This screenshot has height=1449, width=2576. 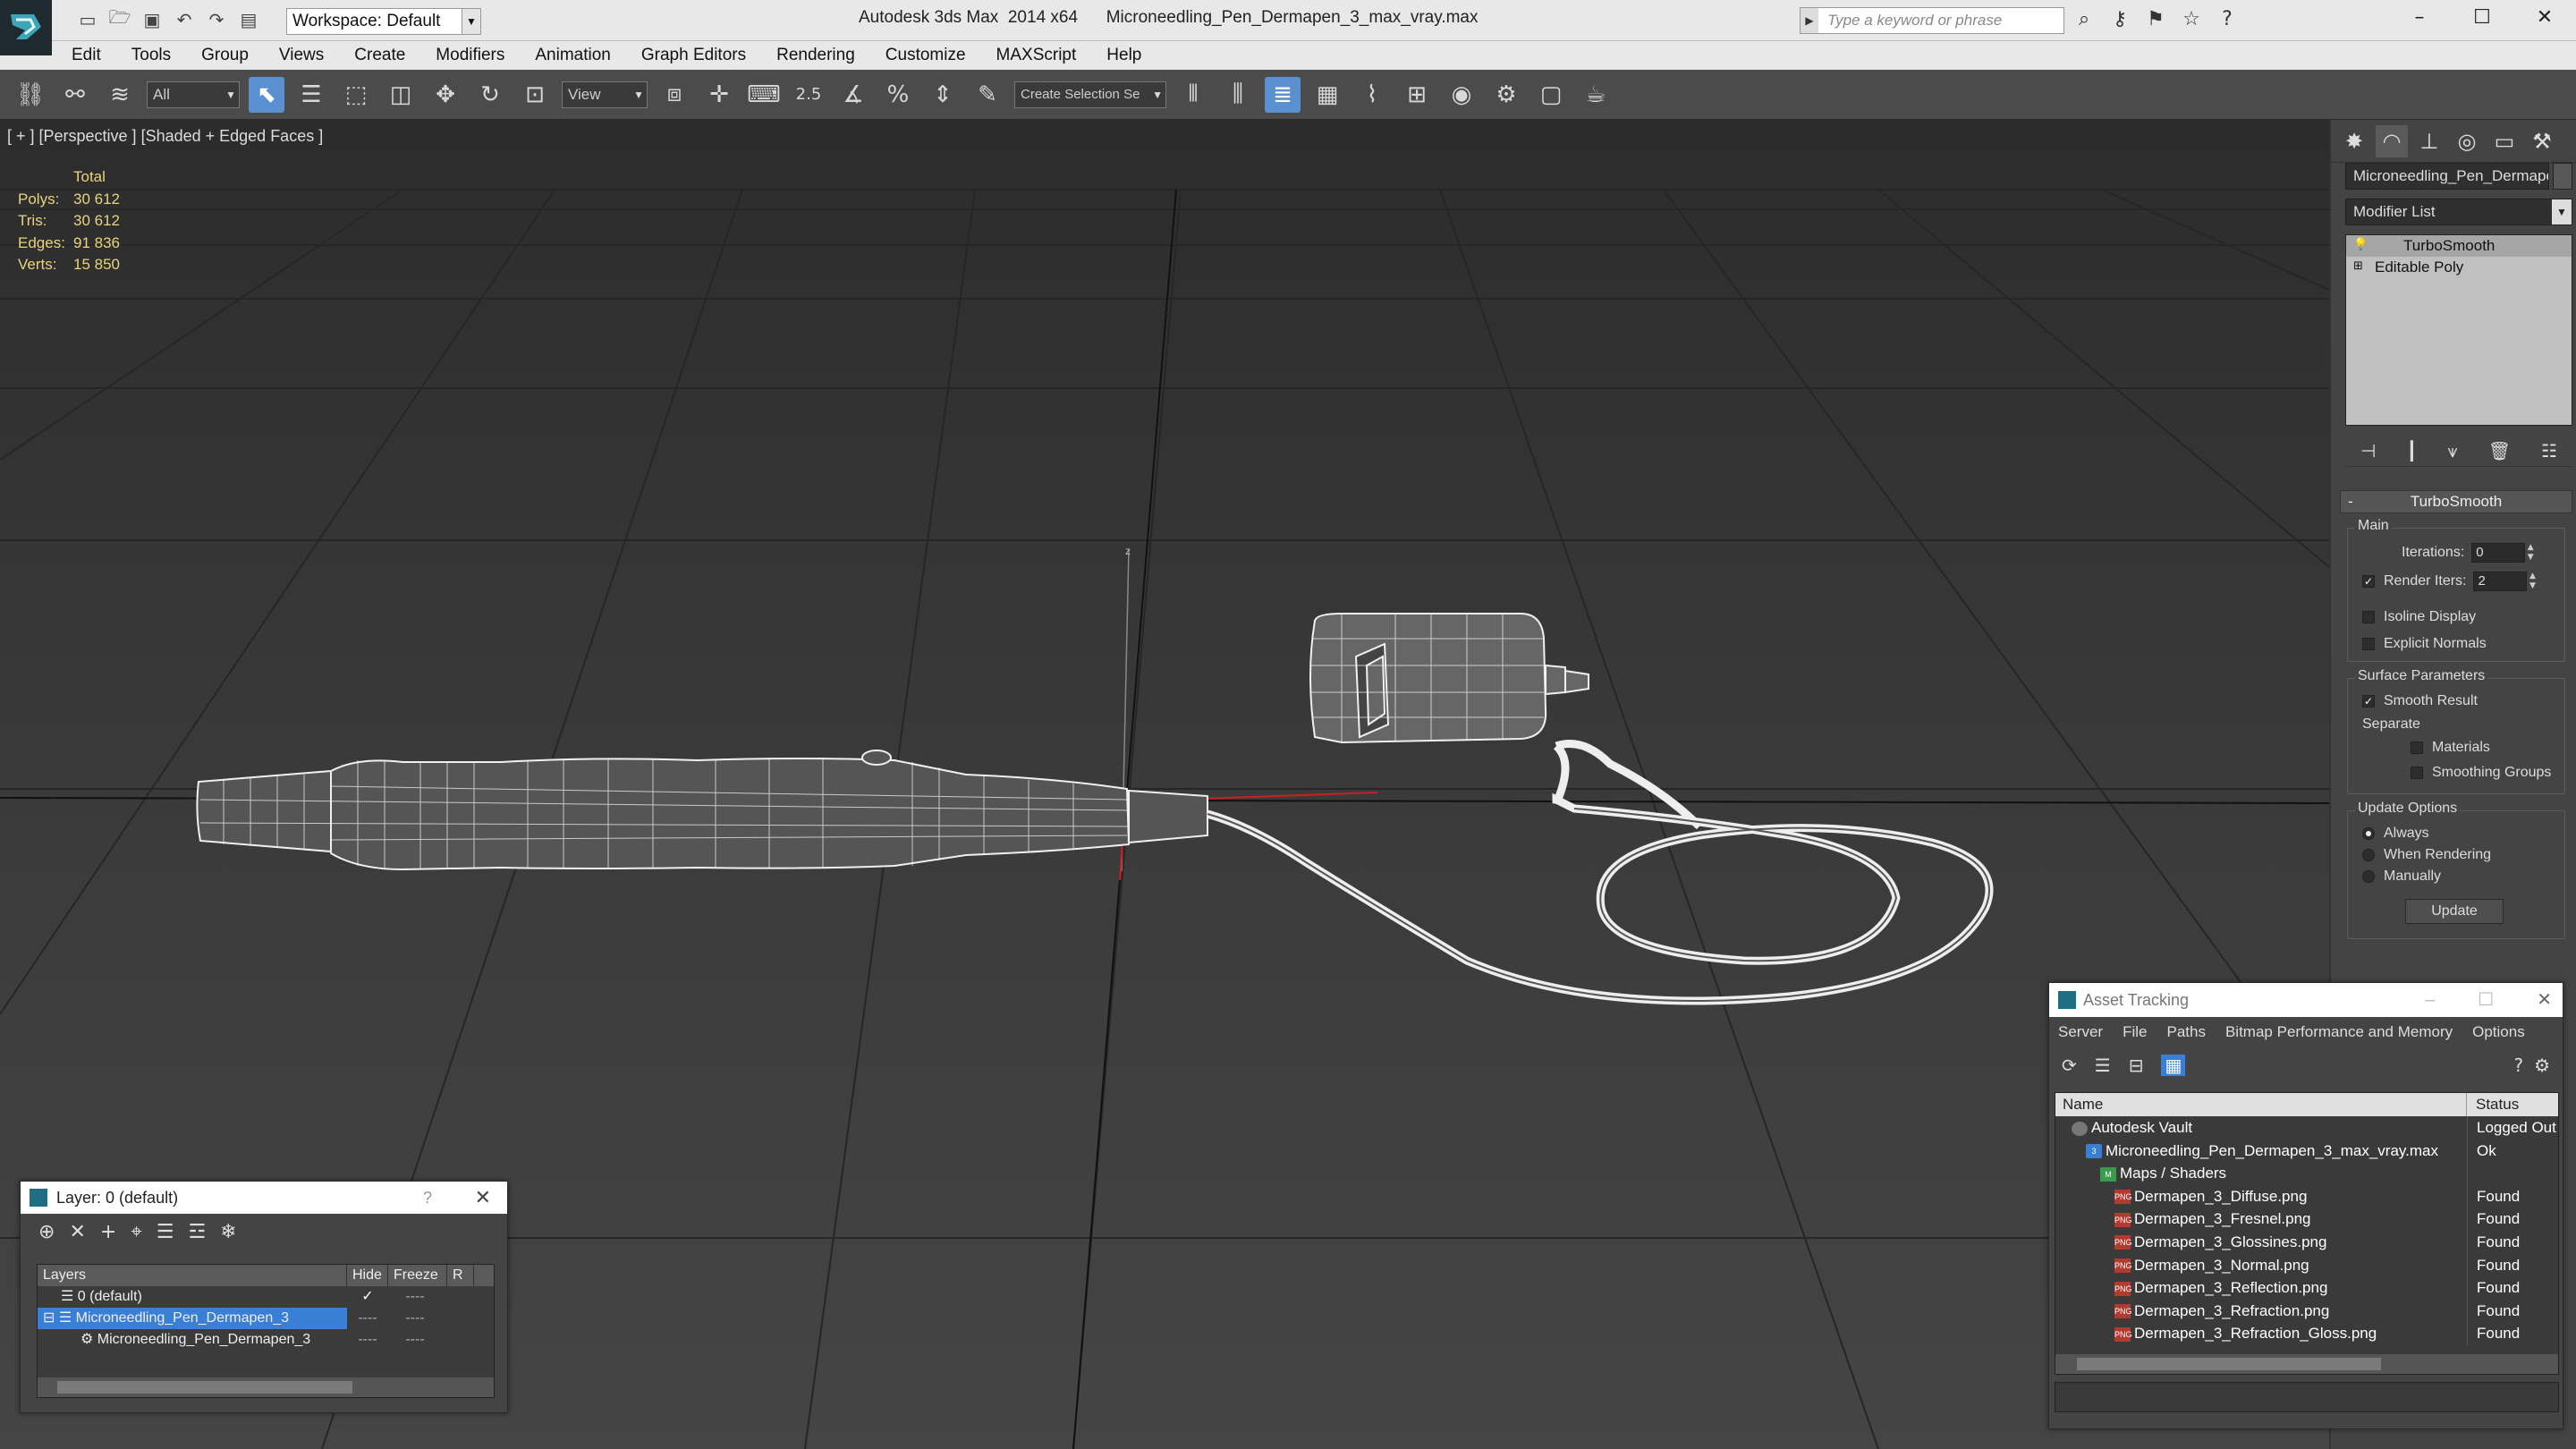 I want to click on table-view-icon: ▦, so click(x=2173, y=1065).